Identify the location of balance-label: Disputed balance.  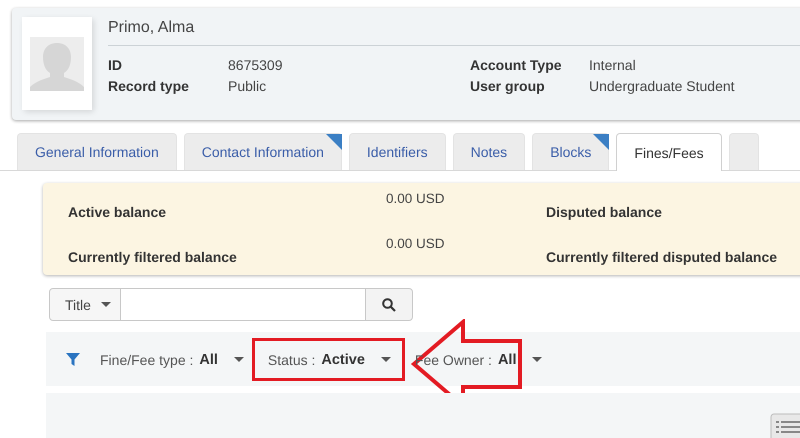
(604, 212).